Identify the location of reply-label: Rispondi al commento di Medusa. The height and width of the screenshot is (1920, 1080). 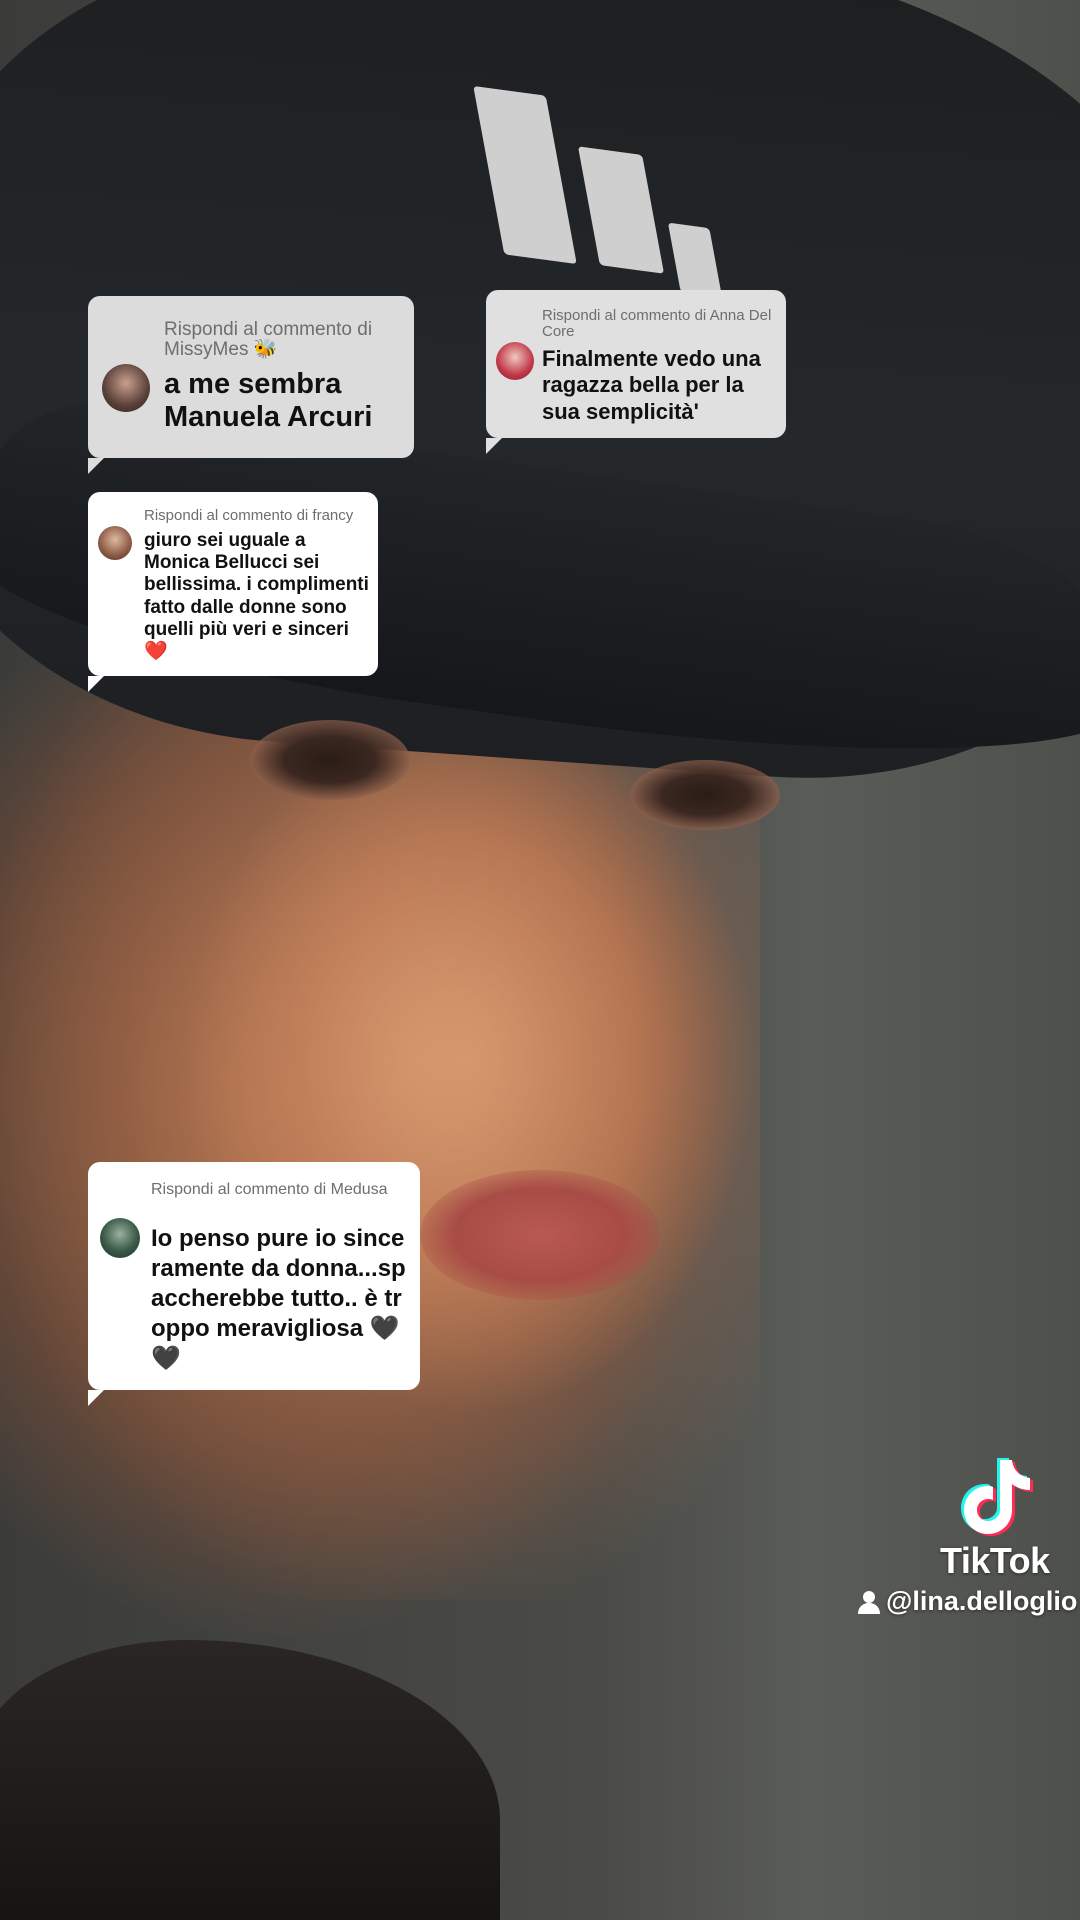
(269, 1189).